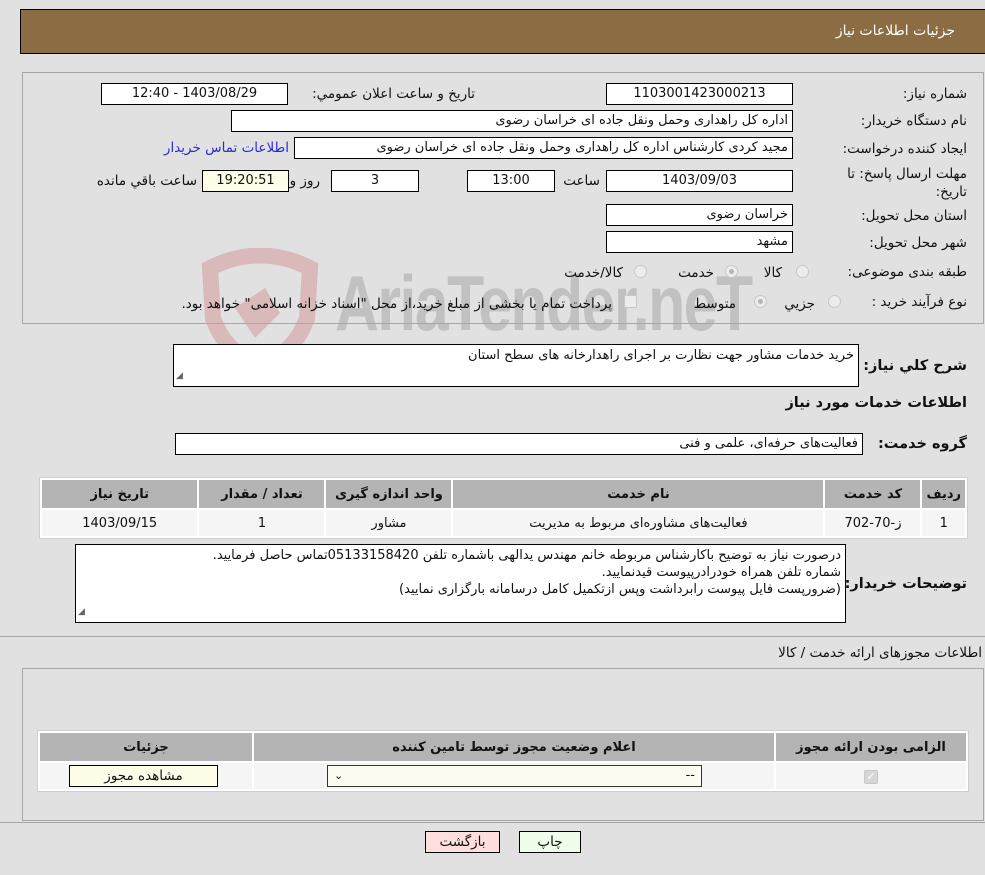 This screenshot has width=985, height=875. Describe the element at coordinates (873, 523) in the screenshot. I see `cell-service-code: ز-70-702` at that location.